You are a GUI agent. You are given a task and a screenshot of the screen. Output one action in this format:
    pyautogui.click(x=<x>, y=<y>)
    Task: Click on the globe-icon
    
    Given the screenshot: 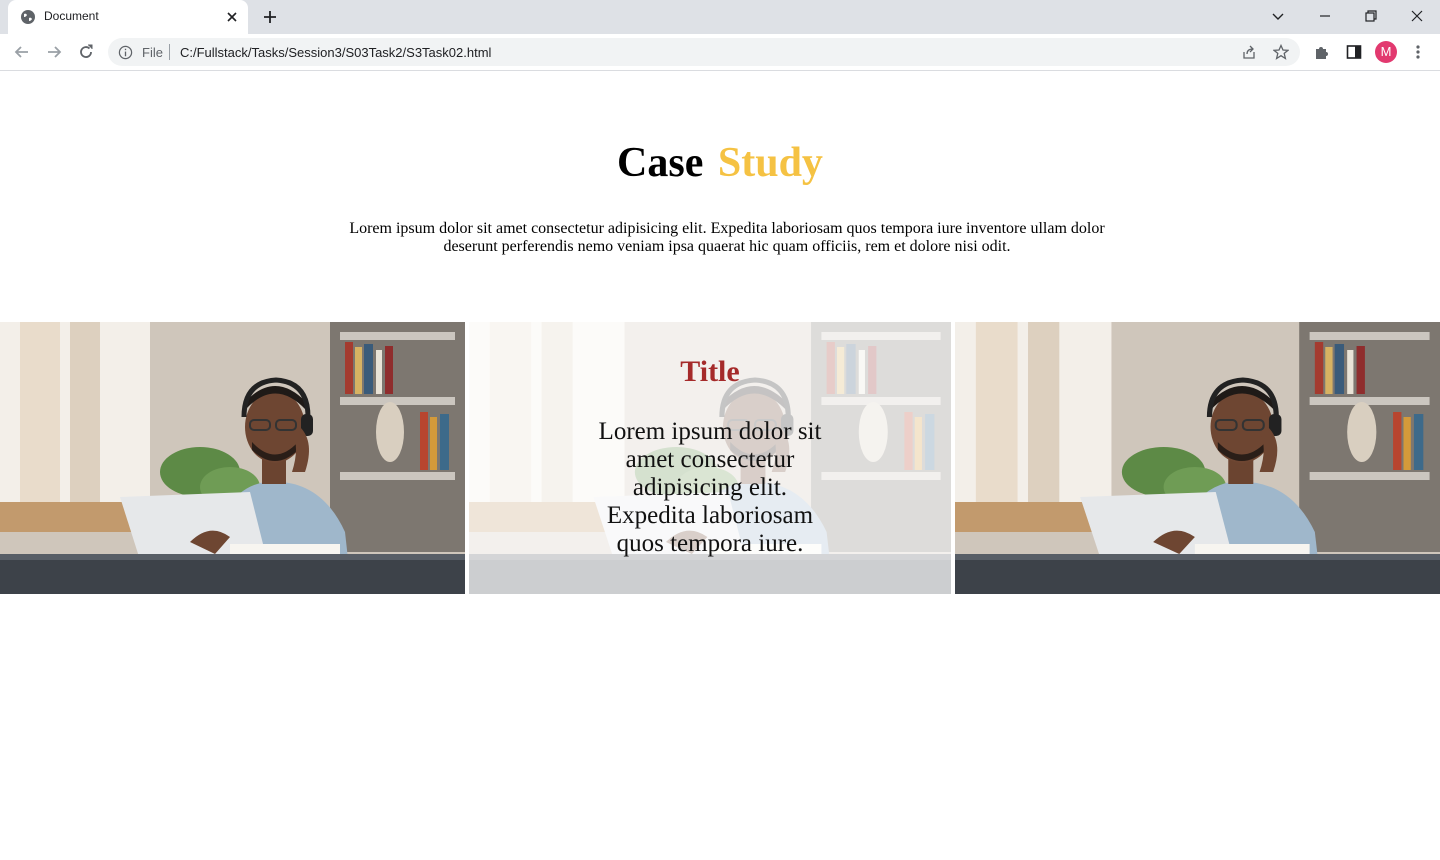 What is the action you would take?
    pyautogui.click(x=28, y=17)
    